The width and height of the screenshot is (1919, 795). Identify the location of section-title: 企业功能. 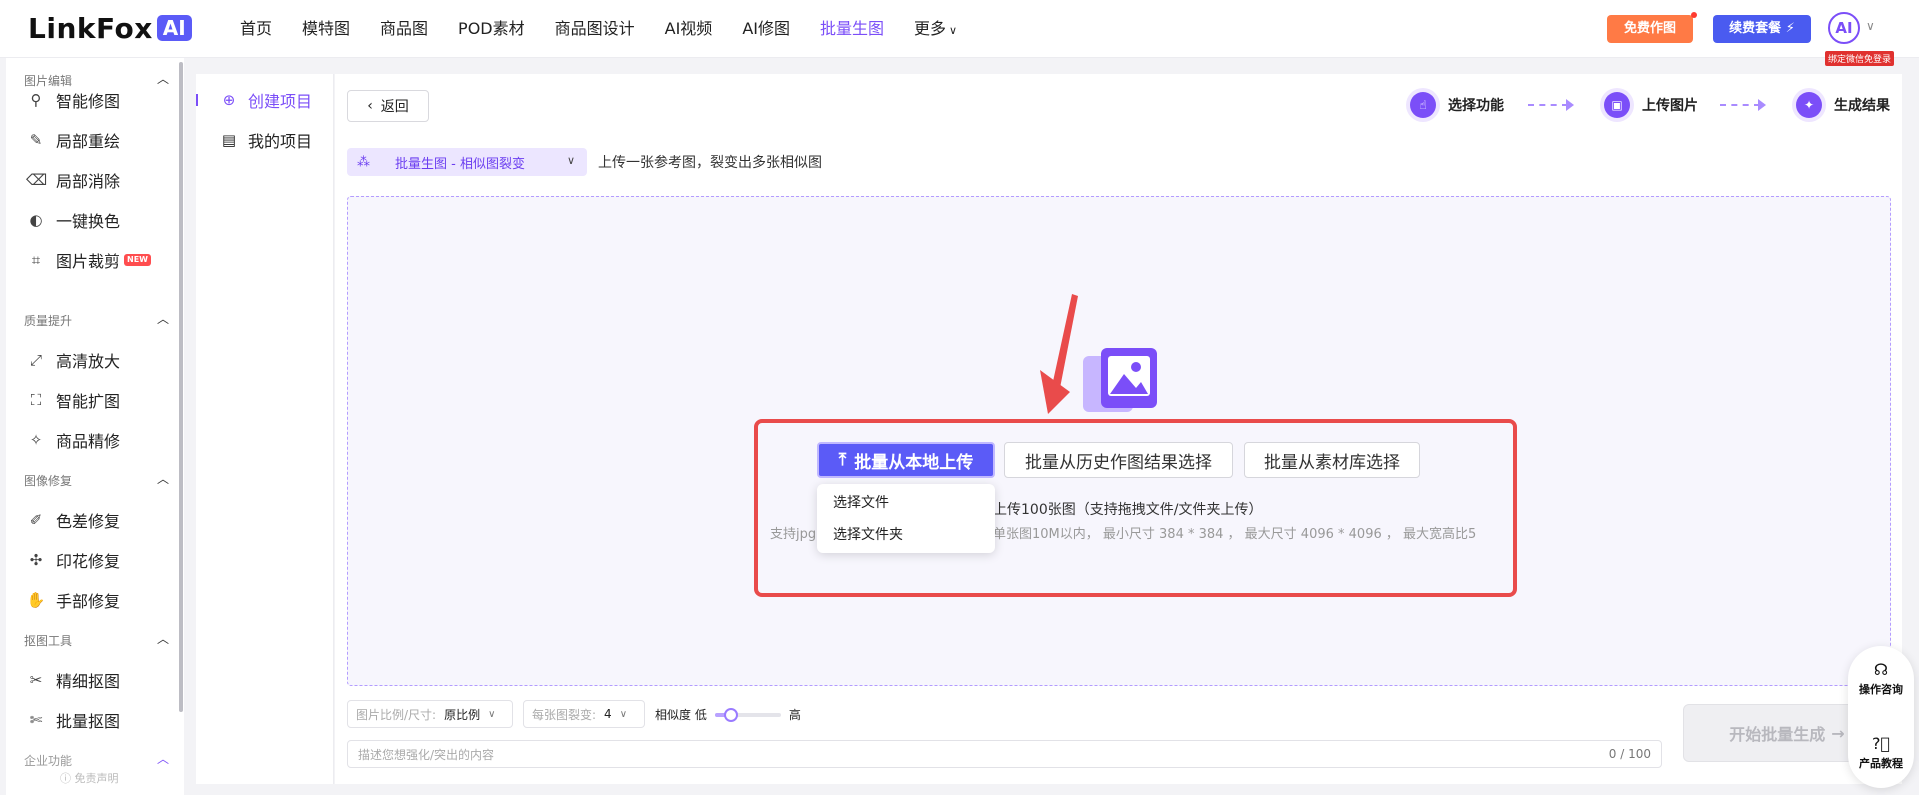
(48, 761).